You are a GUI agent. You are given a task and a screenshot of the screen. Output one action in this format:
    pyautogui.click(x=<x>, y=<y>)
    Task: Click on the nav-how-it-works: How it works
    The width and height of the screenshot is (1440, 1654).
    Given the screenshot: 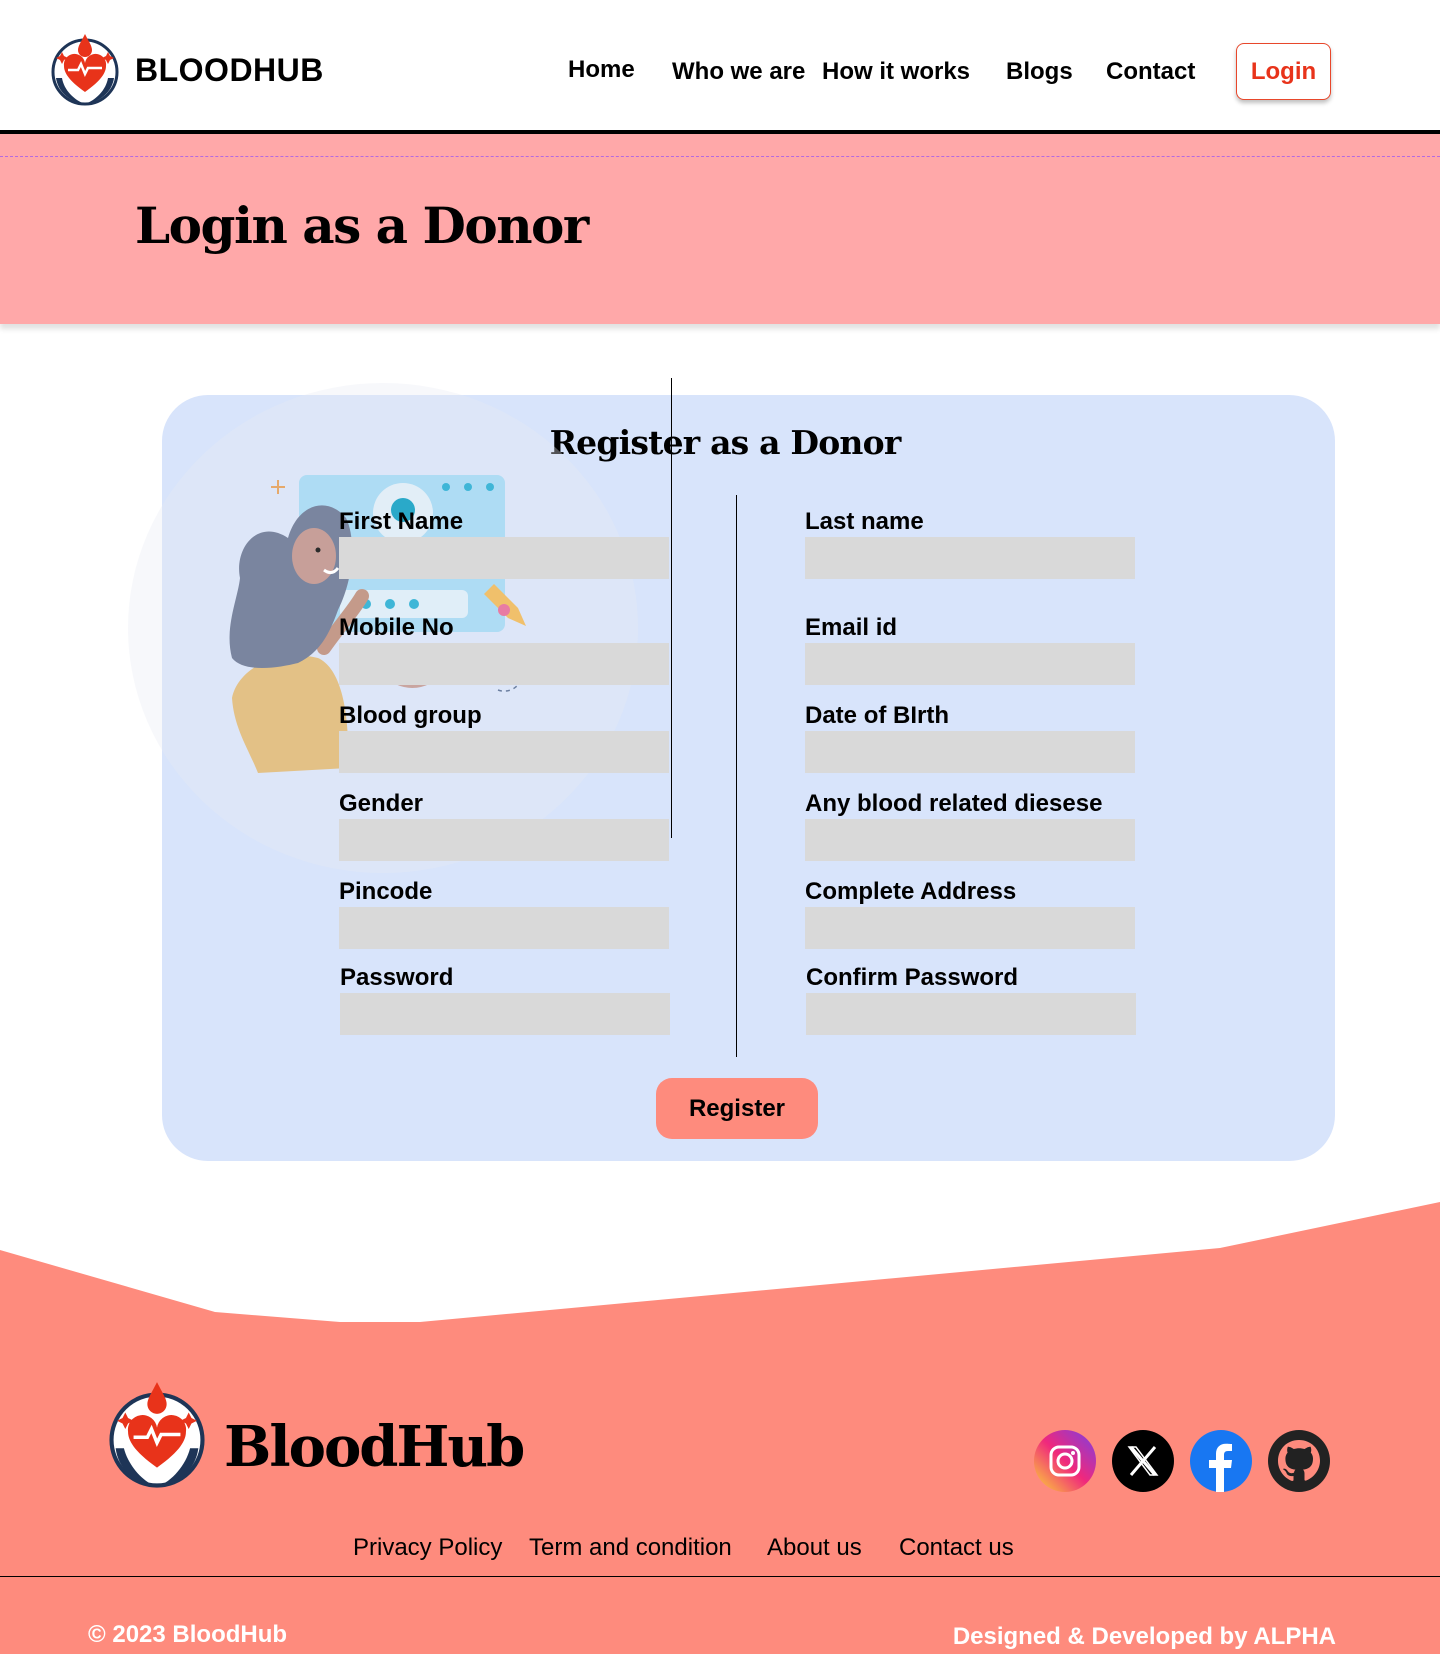 What is the action you would take?
    pyautogui.click(x=896, y=72)
    